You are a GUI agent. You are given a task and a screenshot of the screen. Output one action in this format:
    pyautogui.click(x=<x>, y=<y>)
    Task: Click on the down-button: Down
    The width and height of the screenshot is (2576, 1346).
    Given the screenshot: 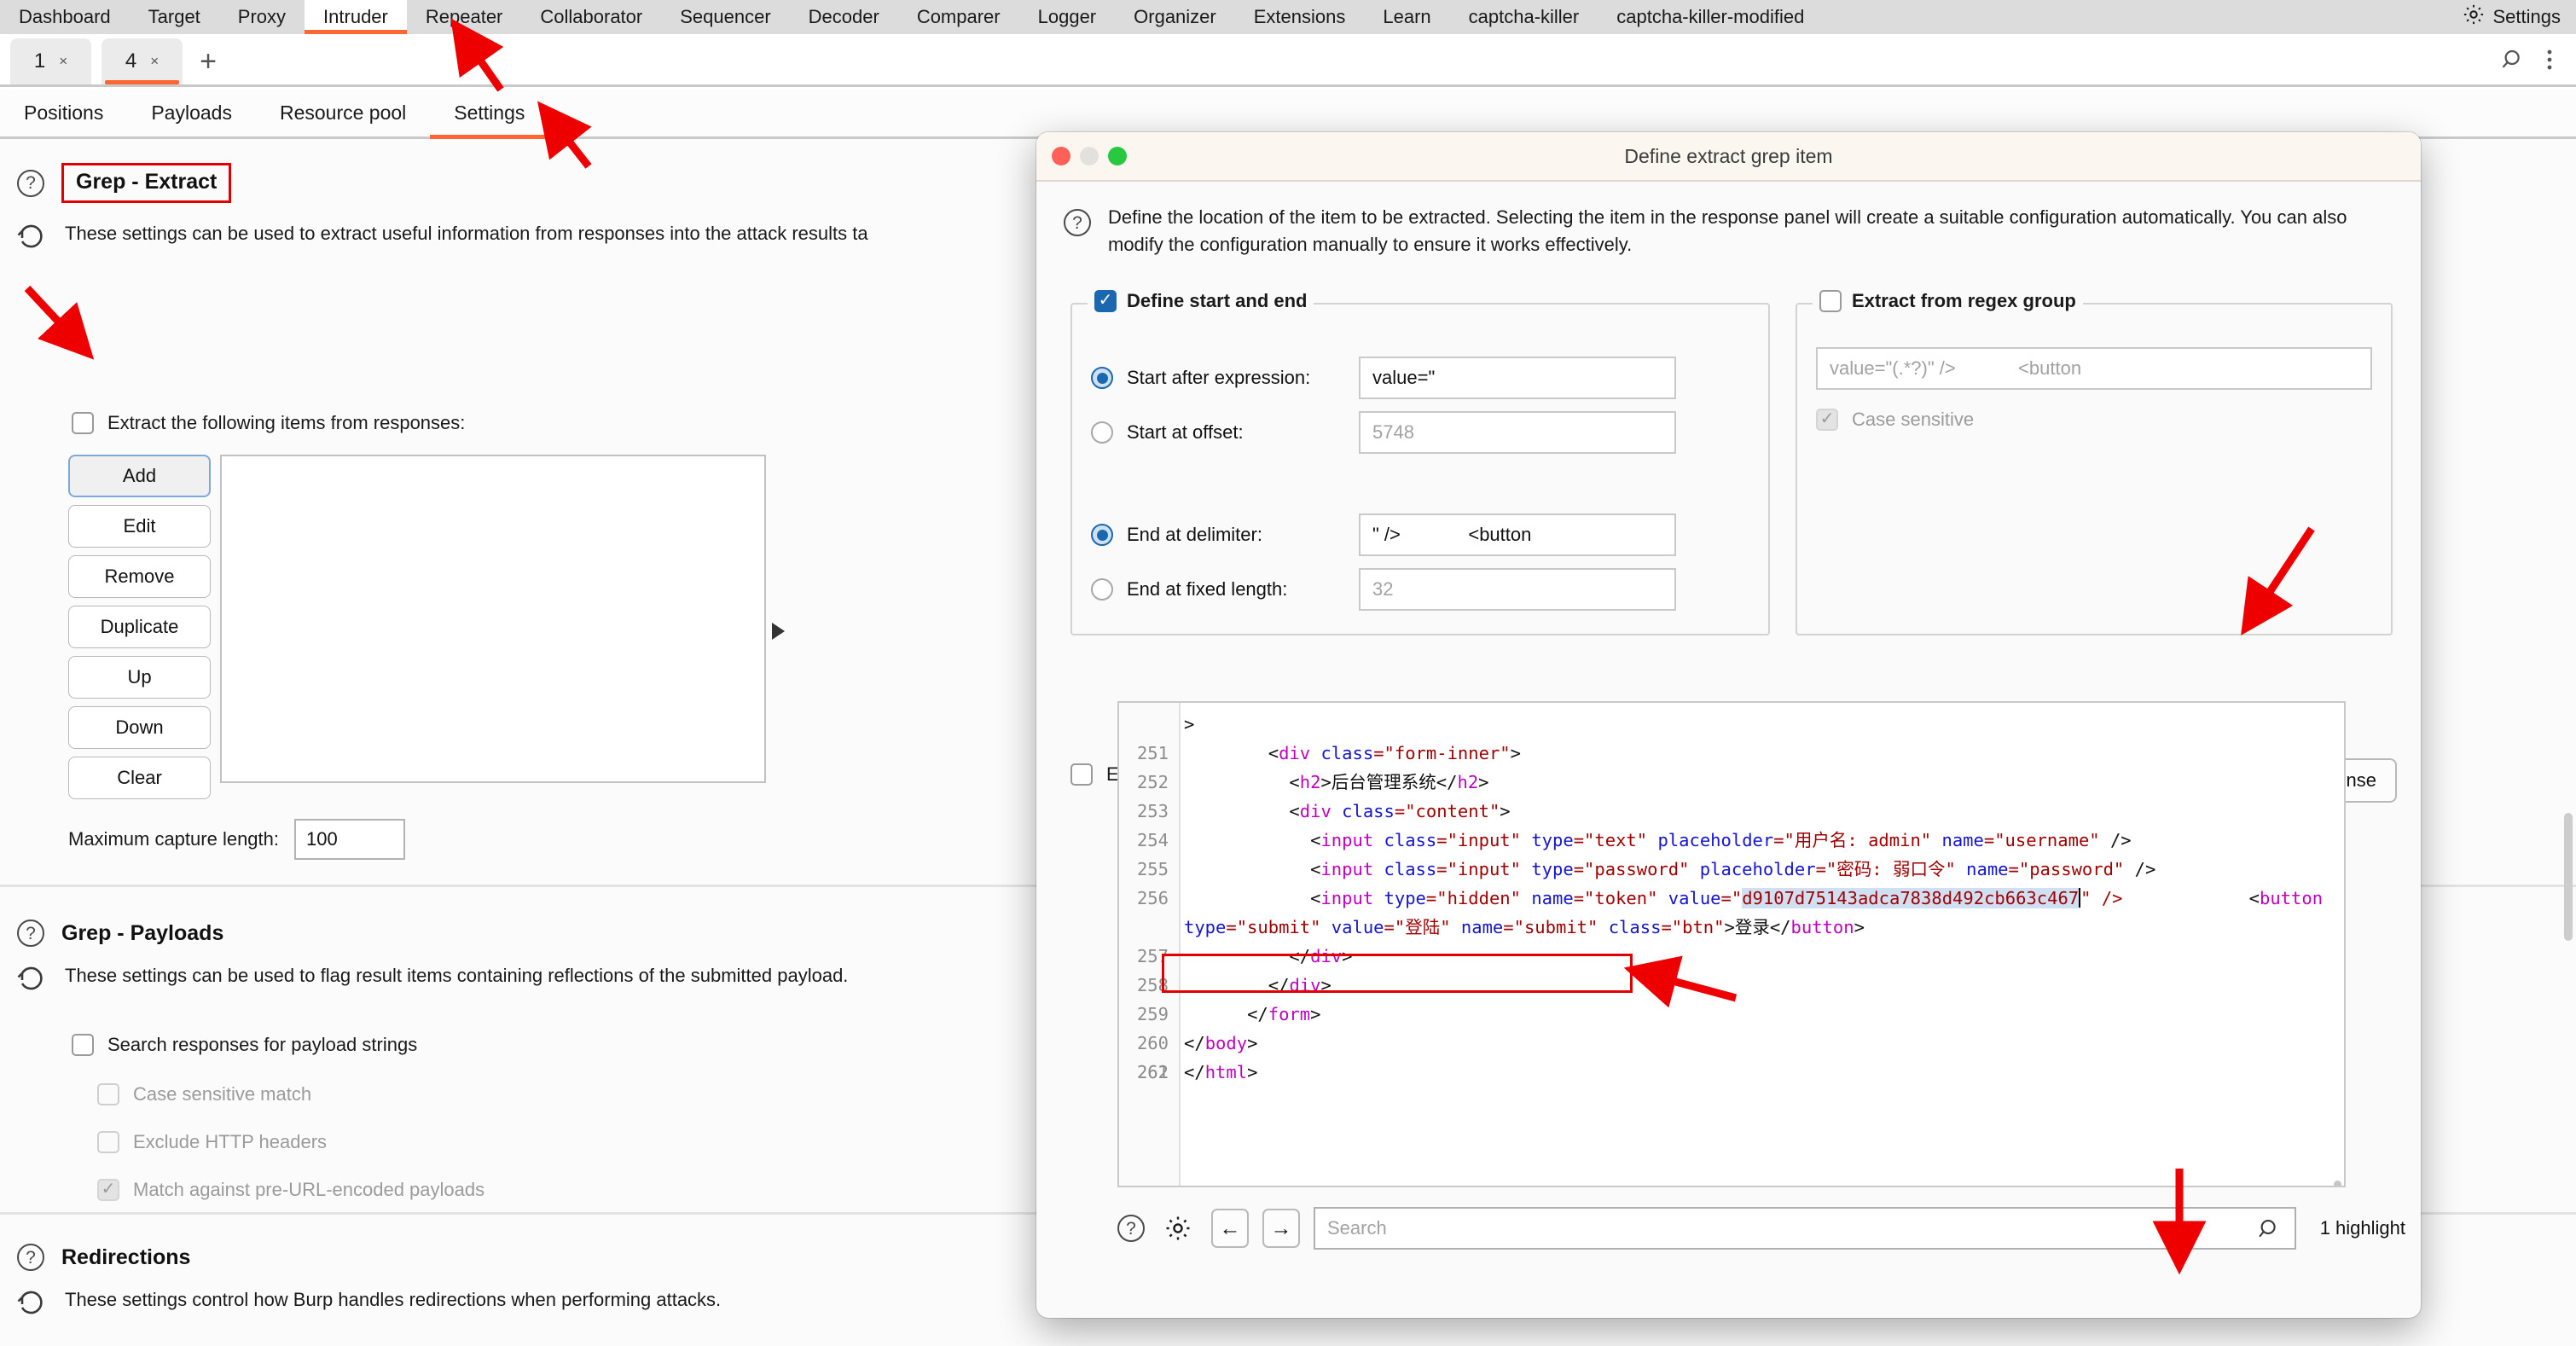 What is the action you would take?
    pyautogui.click(x=139, y=727)
    